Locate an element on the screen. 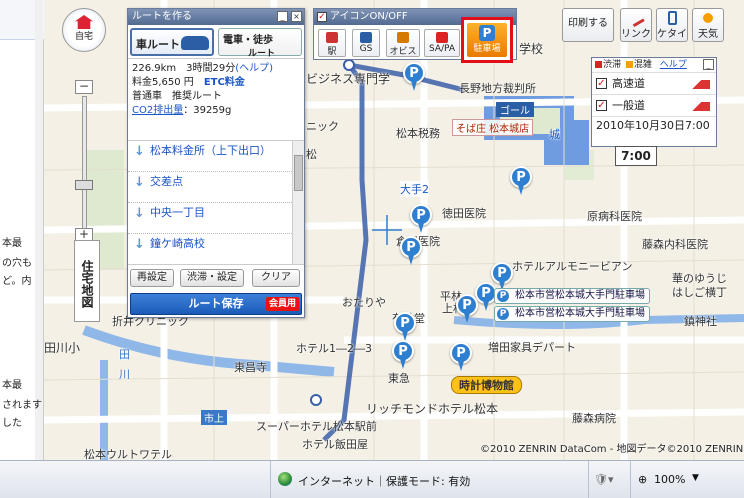 The image size is (744, 498). map-copyright: ©2010 ZENRIN DataCom - 地図データ©2010 ZENRIN is located at coordinates (612, 449).